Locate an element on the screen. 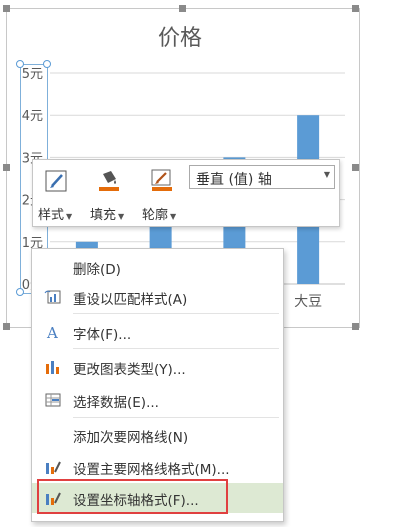 The height and width of the screenshot is (527, 396). chart-element-selector: 垂直 (值) 轴 ▼ is located at coordinates (262, 177).